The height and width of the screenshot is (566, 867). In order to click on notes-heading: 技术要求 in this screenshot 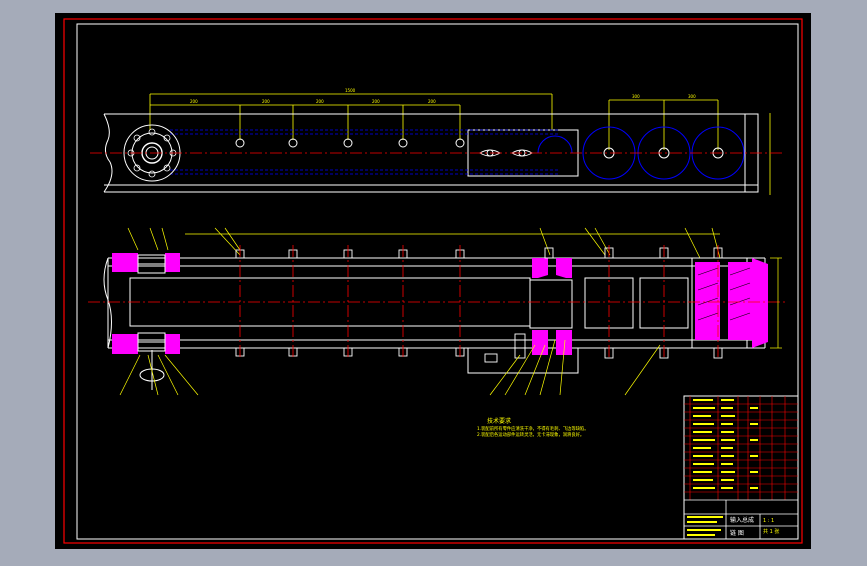, I will do `click(499, 421)`.